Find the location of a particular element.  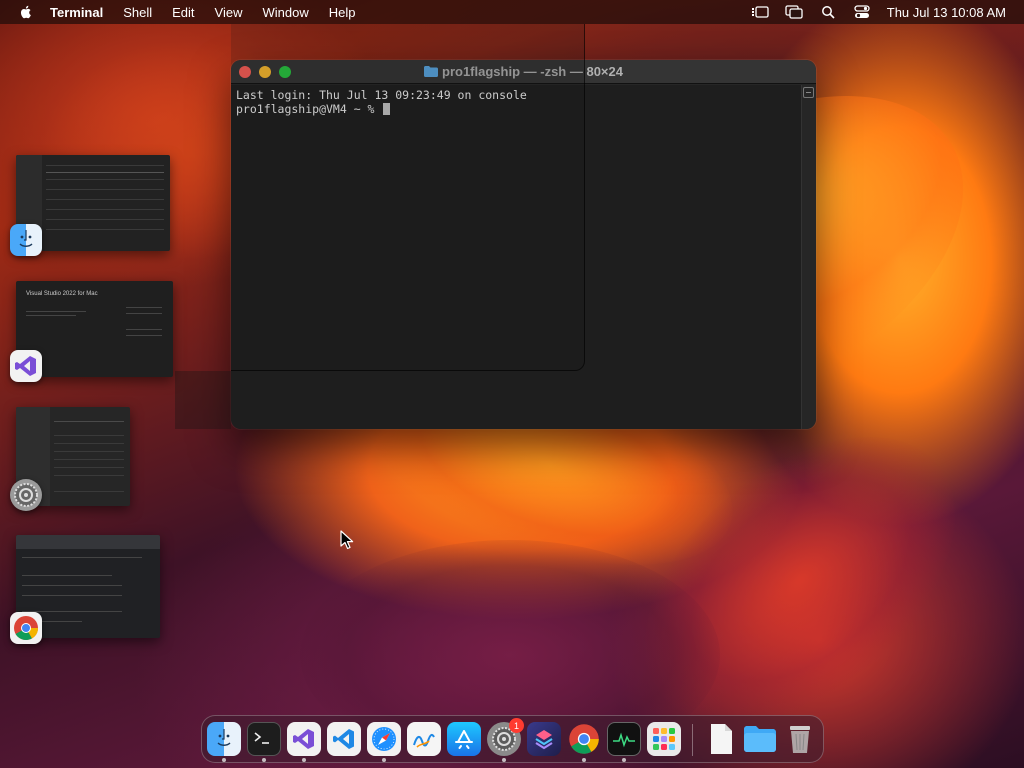

dock-trash-icon is located at coordinates (800, 739).